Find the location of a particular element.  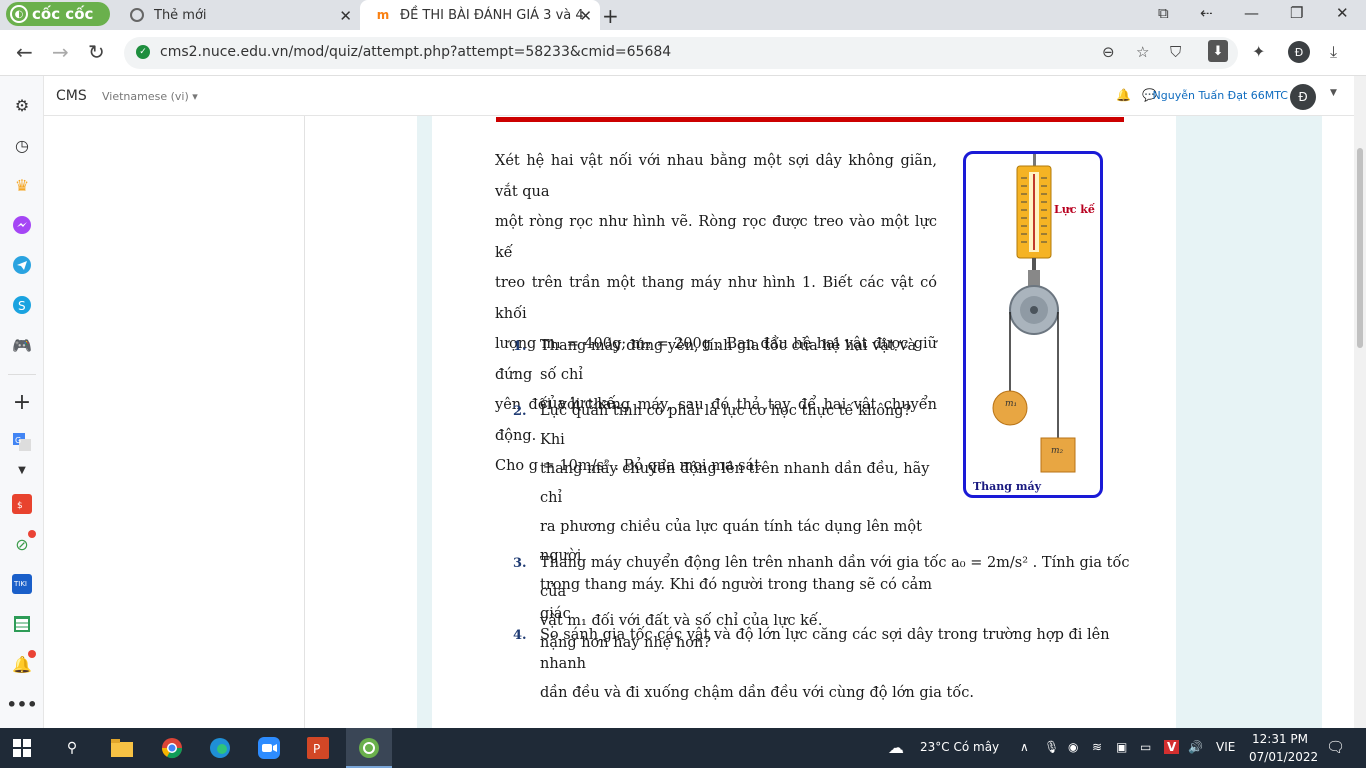

minimize-icon: — is located at coordinates (1251, 13).